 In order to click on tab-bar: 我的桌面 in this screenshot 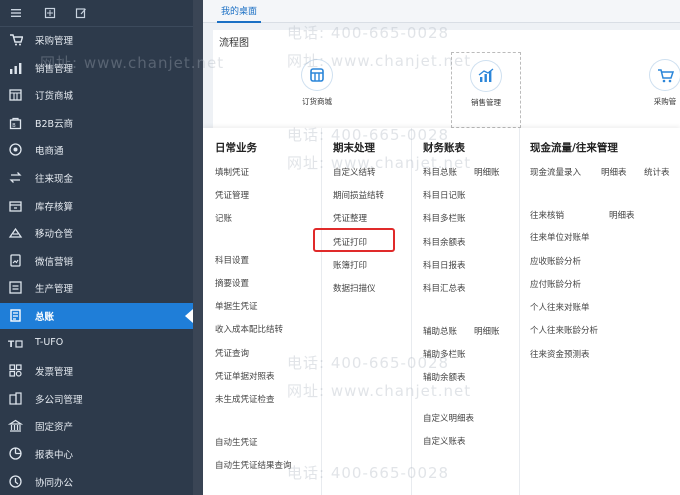, I will do `click(441, 11)`.